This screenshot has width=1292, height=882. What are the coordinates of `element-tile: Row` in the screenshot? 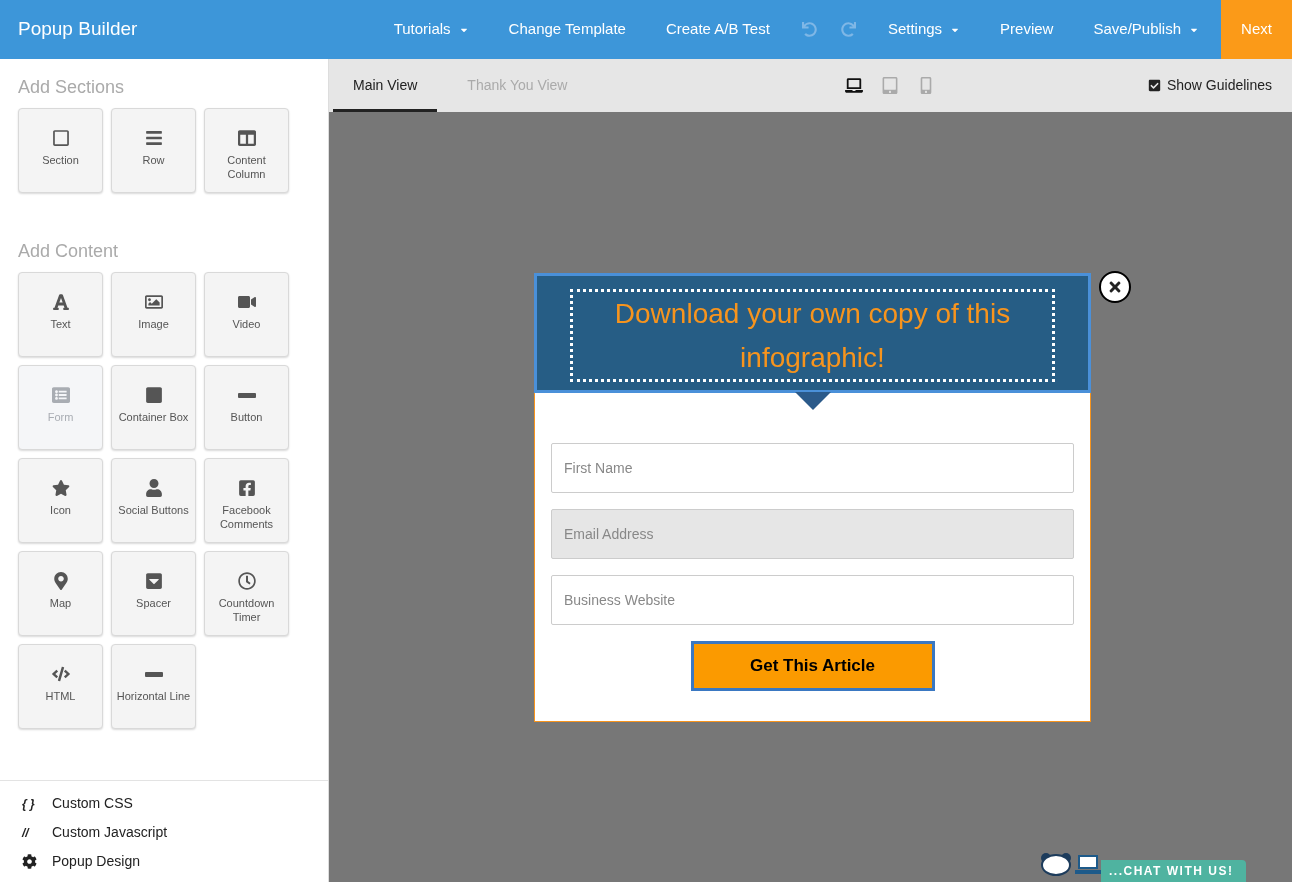 It's located at (153, 150).